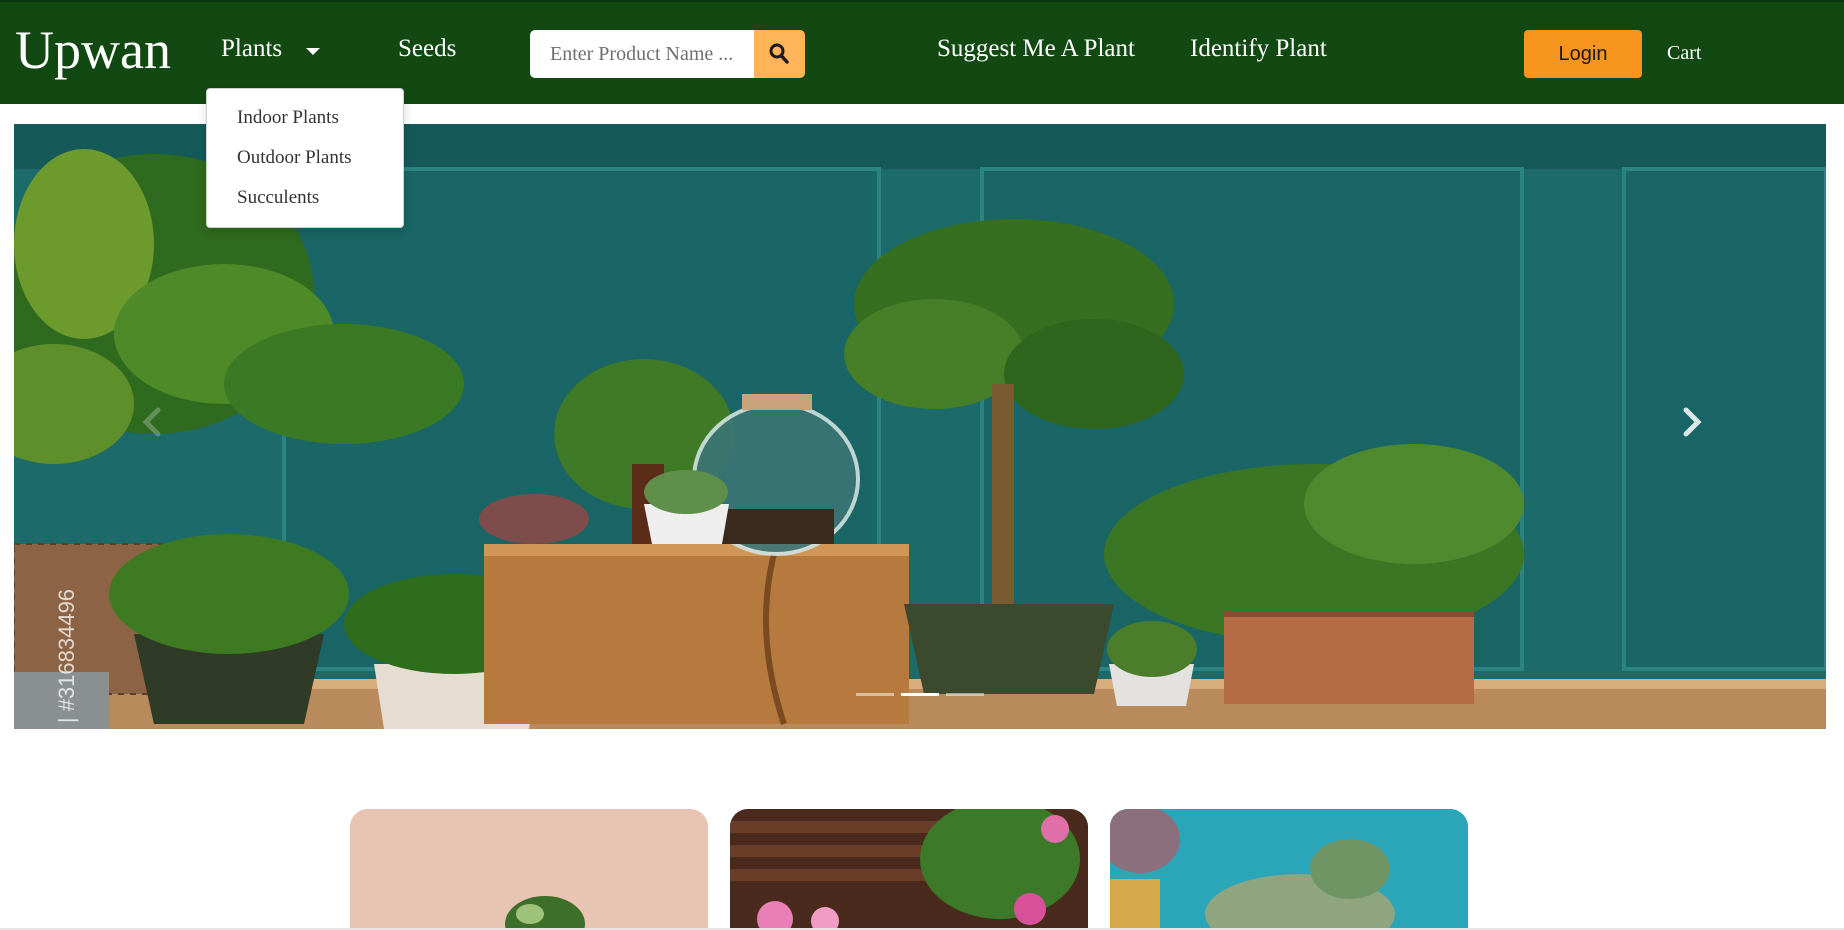 The height and width of the screenshot is (930, 1844). I want to click on carousel-prev-button, so click(152, 422).